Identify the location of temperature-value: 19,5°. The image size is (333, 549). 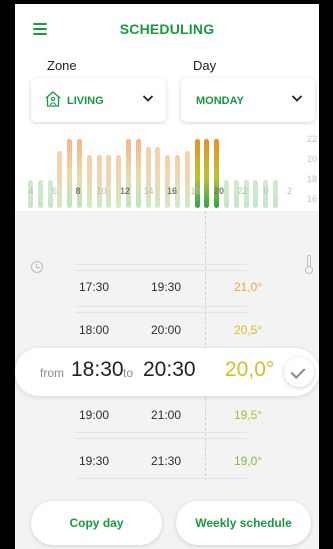
(248, 415).